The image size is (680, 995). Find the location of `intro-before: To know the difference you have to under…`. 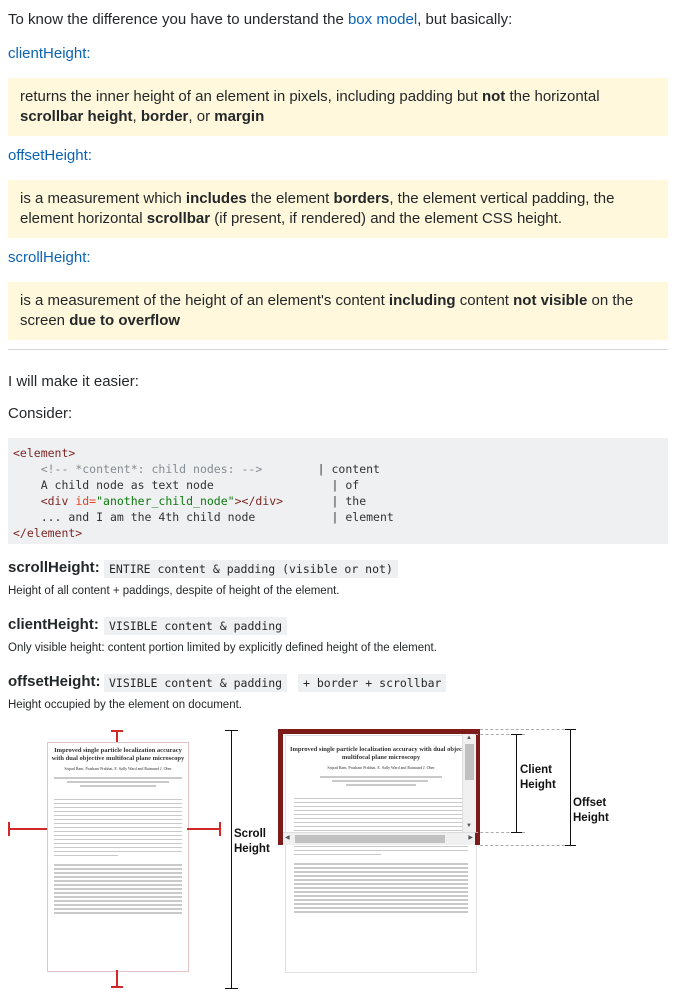

intro-before: To know the difference you have to under… is located at coordinates (178, 19).